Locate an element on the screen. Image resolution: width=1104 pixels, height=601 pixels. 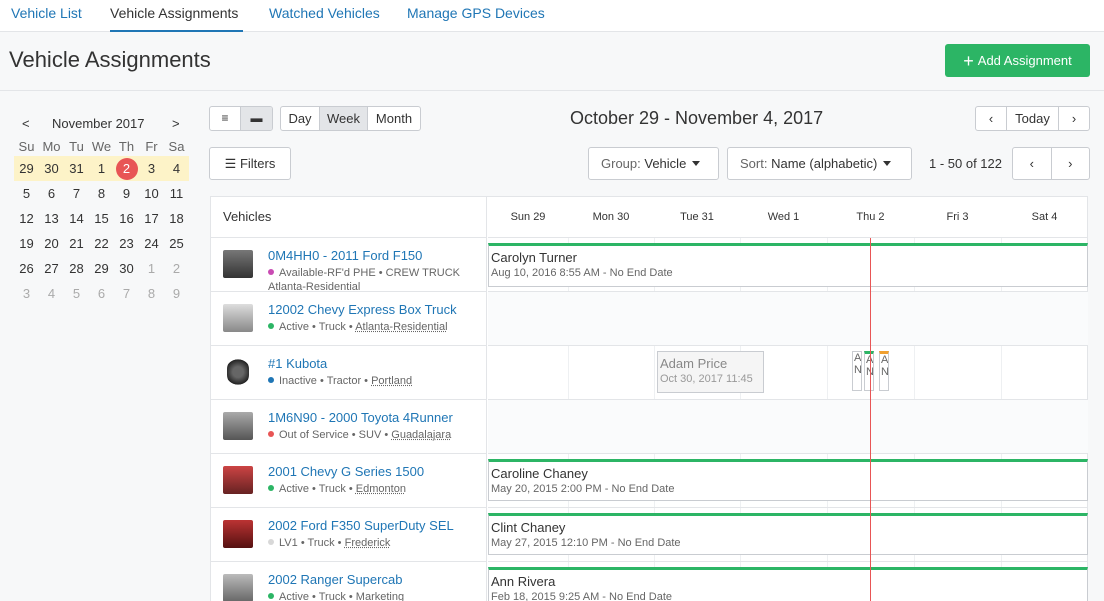
vehicle-group-link: Portland is located at coordinates (391, 381).